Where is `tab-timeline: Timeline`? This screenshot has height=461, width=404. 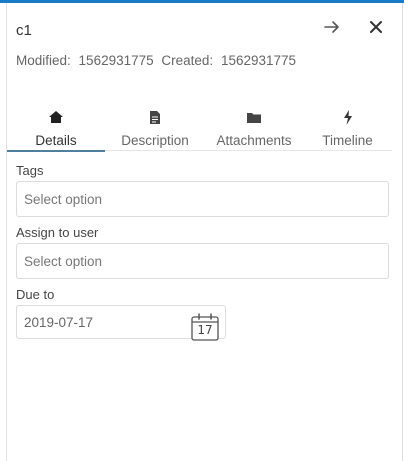 tab-timeline: Timeline is located at coordinates (347, 128).